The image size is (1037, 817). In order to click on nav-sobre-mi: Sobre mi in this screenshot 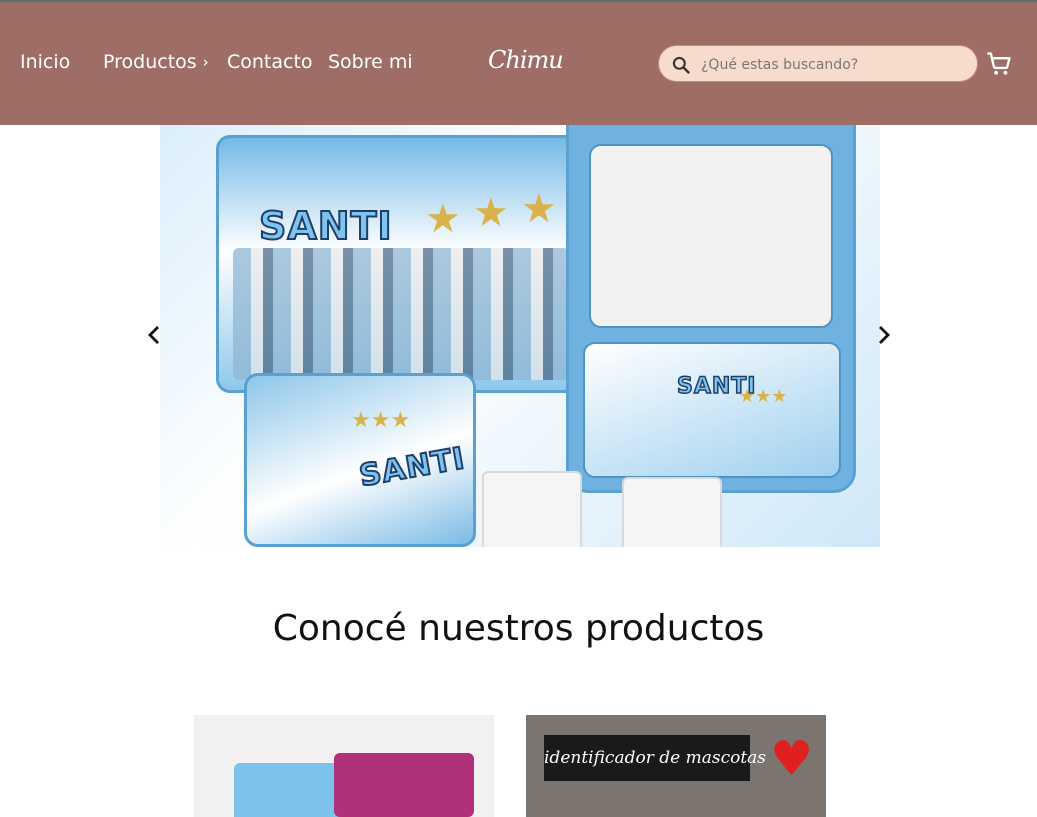, I will do `click(370, 62)`.